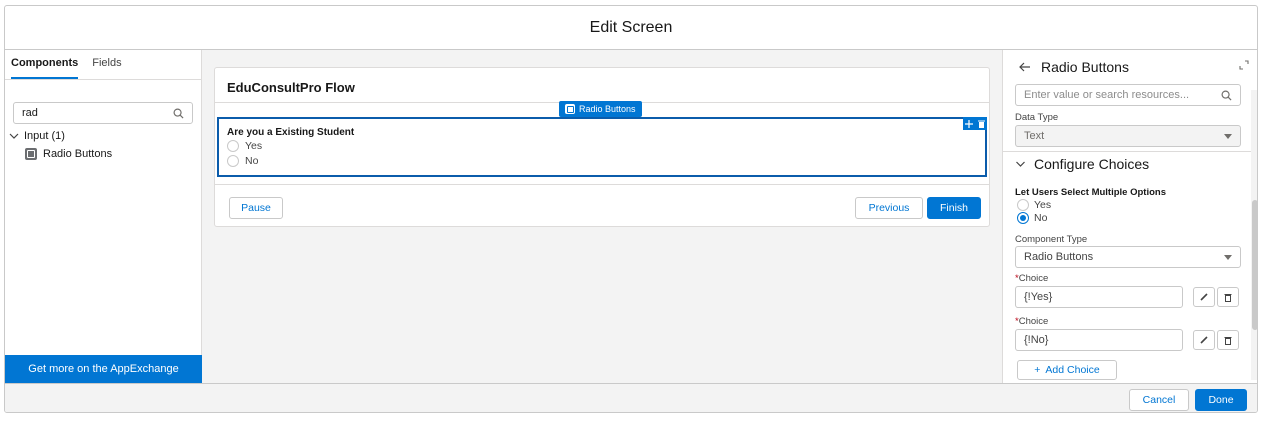 The image size is (1261, 421). Describe the element at coordinates (1092, 164) in the screenshot. I see `section-title: Configure Choices` at that location.